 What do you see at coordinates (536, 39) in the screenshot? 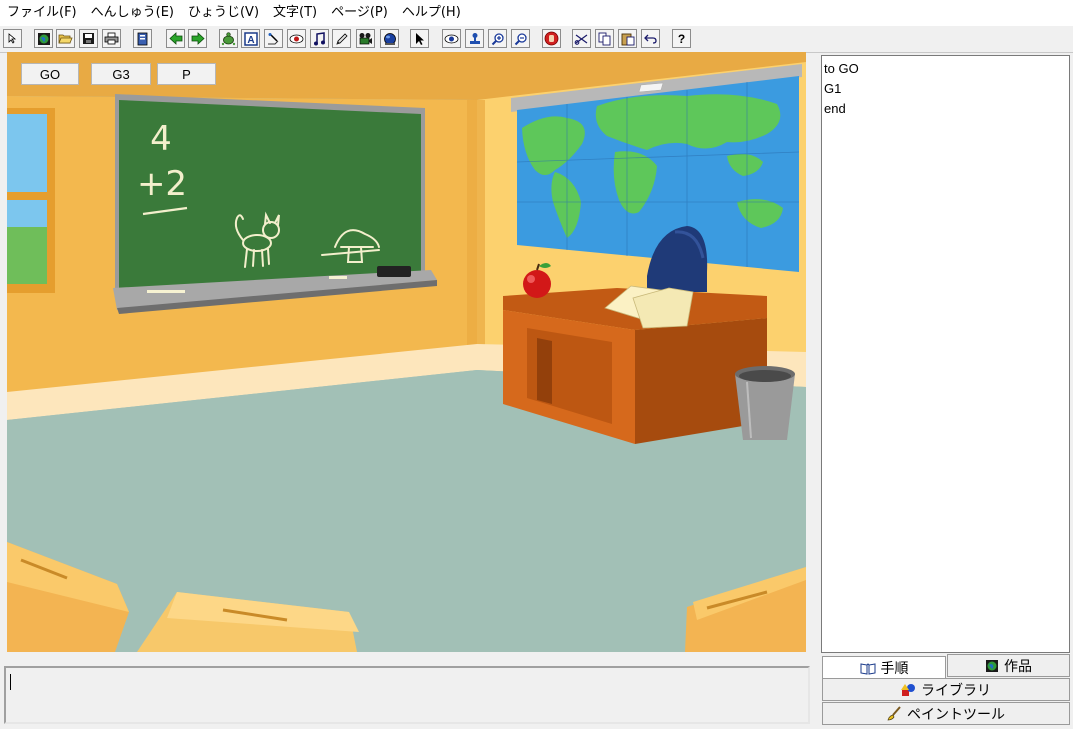
I see `toolbar: A ?` at bounding box center [536, 39].